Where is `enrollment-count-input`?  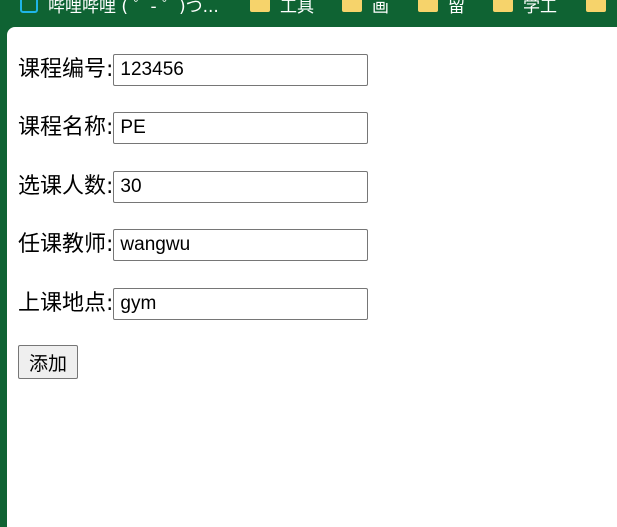 enrollment-count-input is located at coordinates (241, 187).